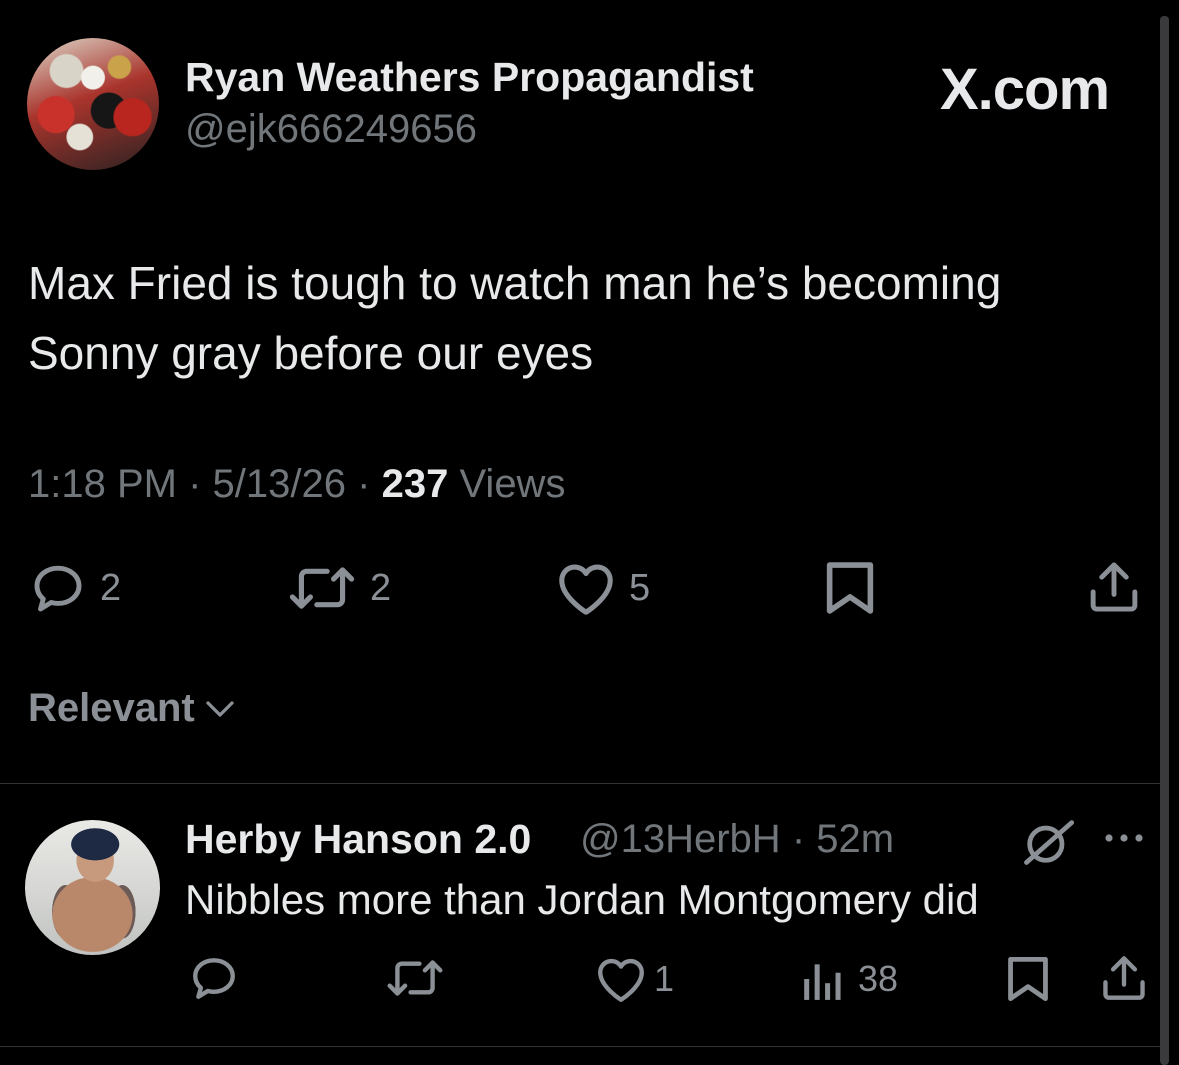  Describe the element at coordinates (358, 839) in the screenshot. I see `reply-author-display-name: Herby Hanson 2.0` at that location.